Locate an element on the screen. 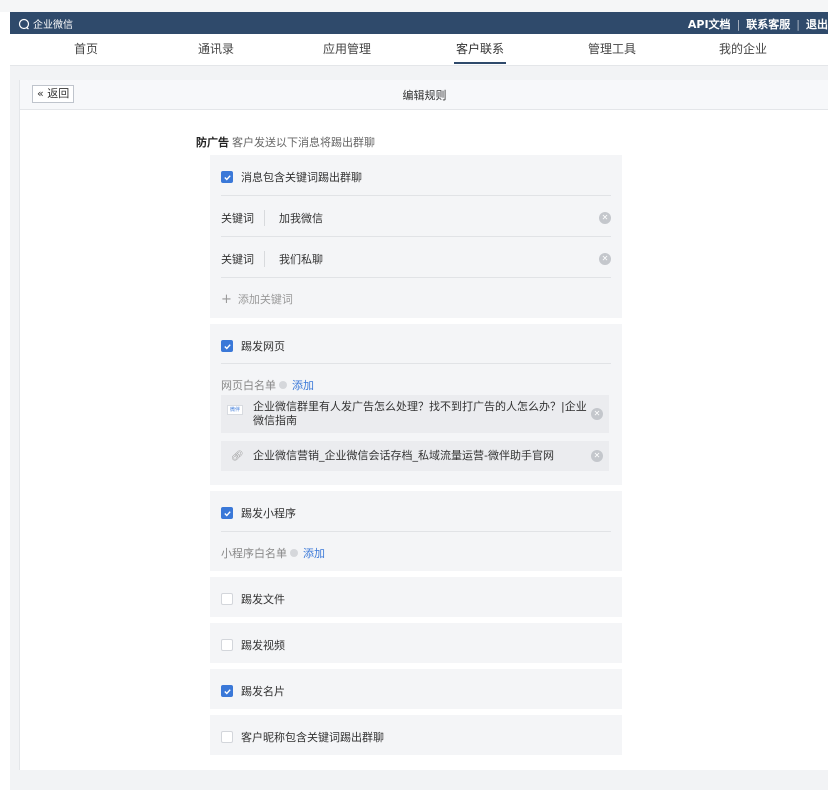 This screenshot has width=828, height=790. whitelist-item: 🔗︎ 企业微信营销_企业微信会话存档_私域流量运营-微伴助手官网 ✕ is located at coordinates (415, 456).